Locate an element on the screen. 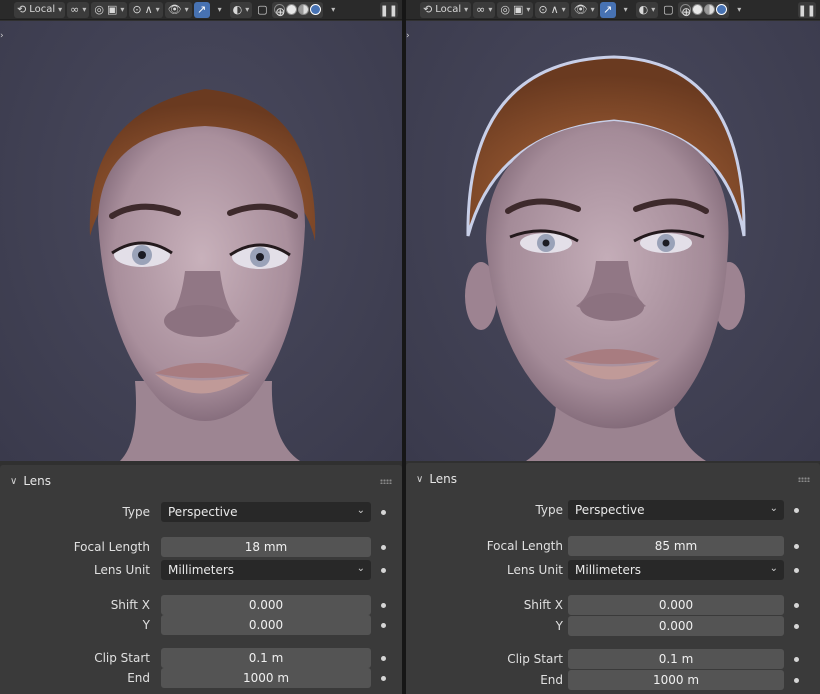 The image size is (820, 694). shading-mode-group: ⊕ is located at coordinates (298, 10).